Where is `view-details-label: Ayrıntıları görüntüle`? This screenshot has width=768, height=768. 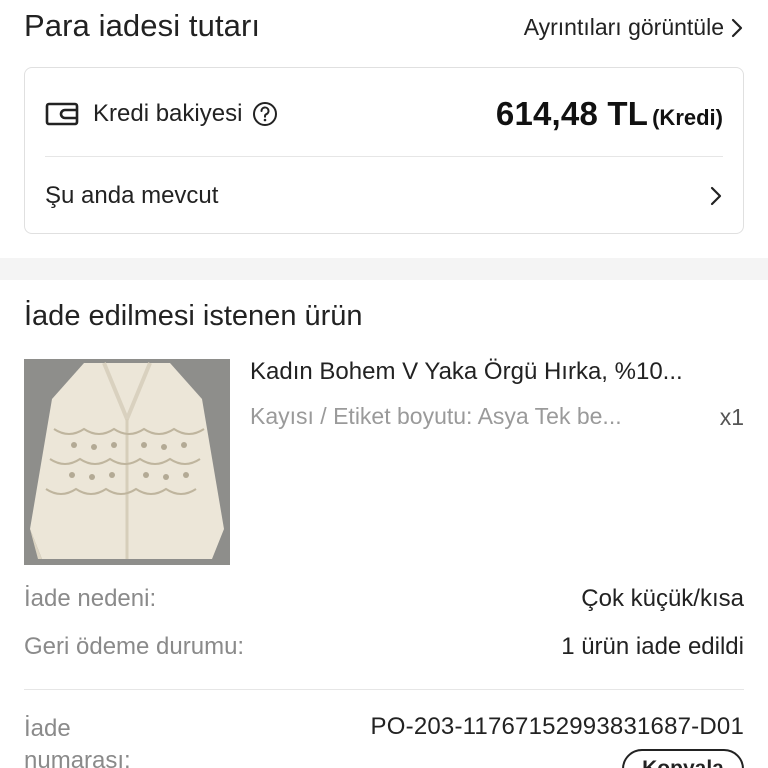
view-details-label: Ayrıntıları görüntüle is located at coordinates (623, 27).